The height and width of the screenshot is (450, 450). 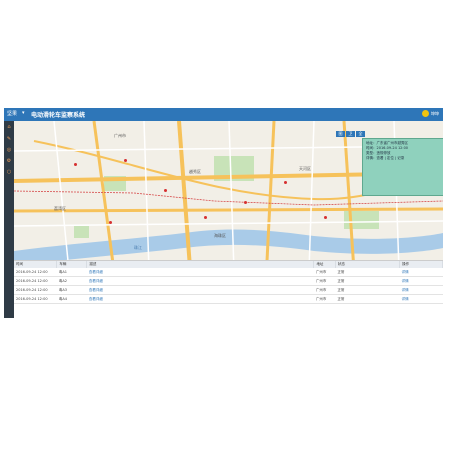 I want to click on app-title: 电动滑轮车监察系统, so click(x=58, y=115).